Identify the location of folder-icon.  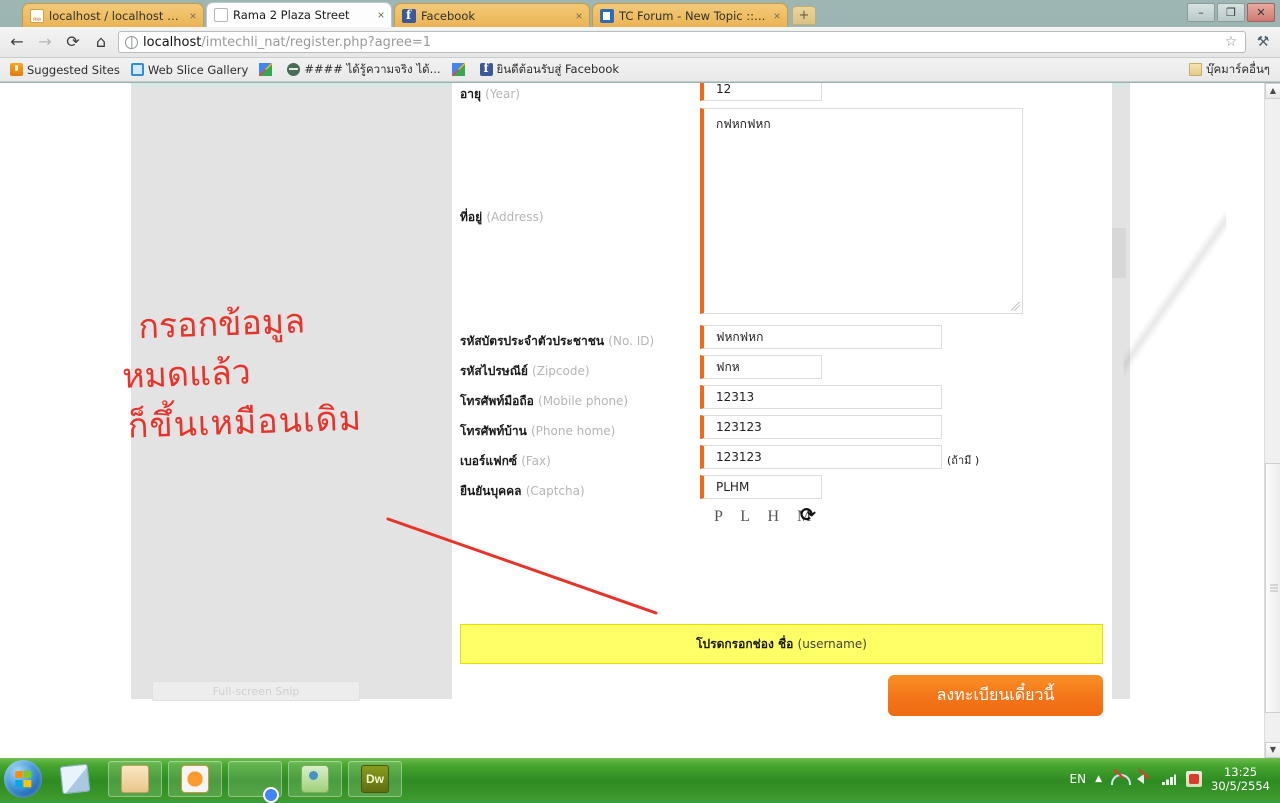
(1195, 69).